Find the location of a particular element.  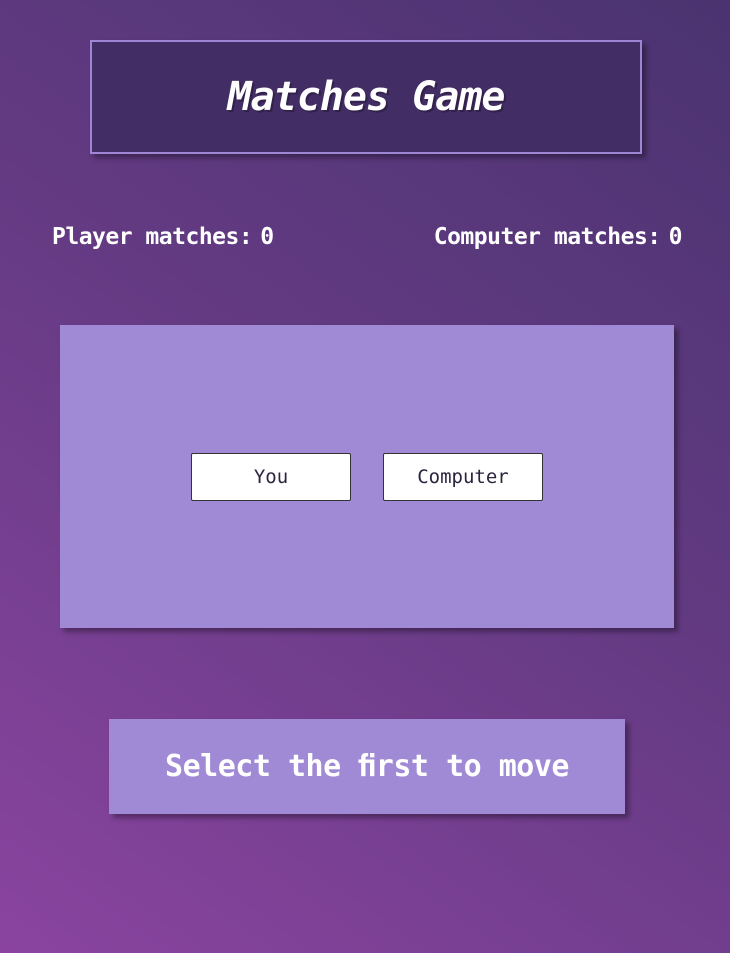

you-first-button: You is located at coordinates (271, 477).